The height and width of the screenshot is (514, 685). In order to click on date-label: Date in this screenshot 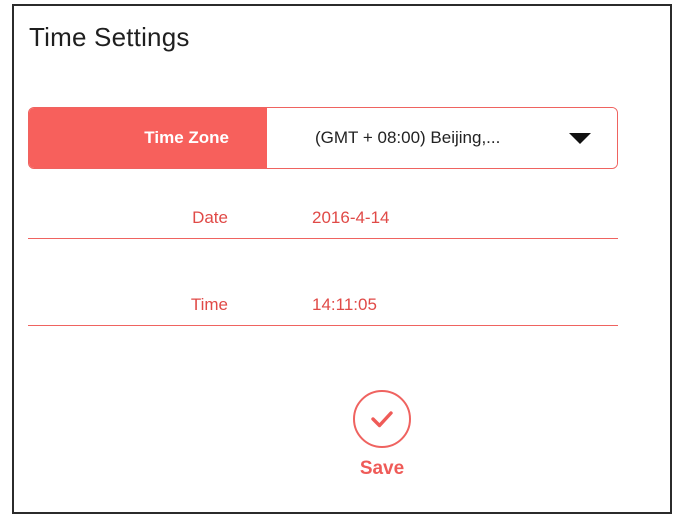, I will do `click(210, 217)`.